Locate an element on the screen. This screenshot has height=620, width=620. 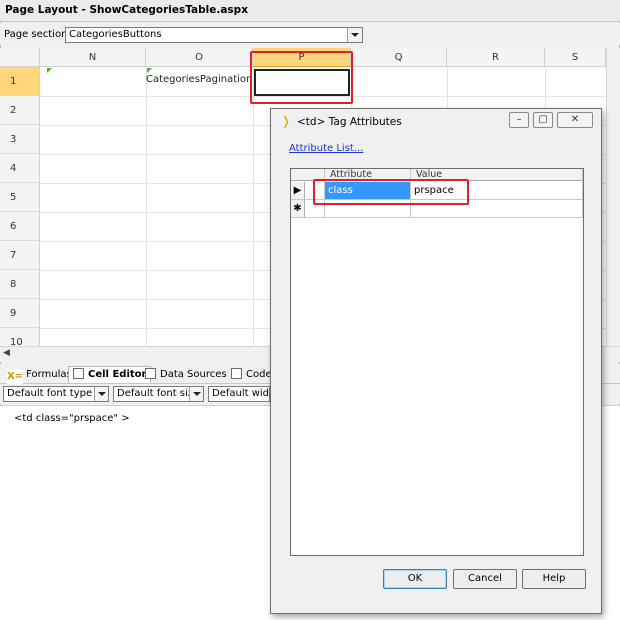
row-header-7: 7 is located at coordinates (20, 255).